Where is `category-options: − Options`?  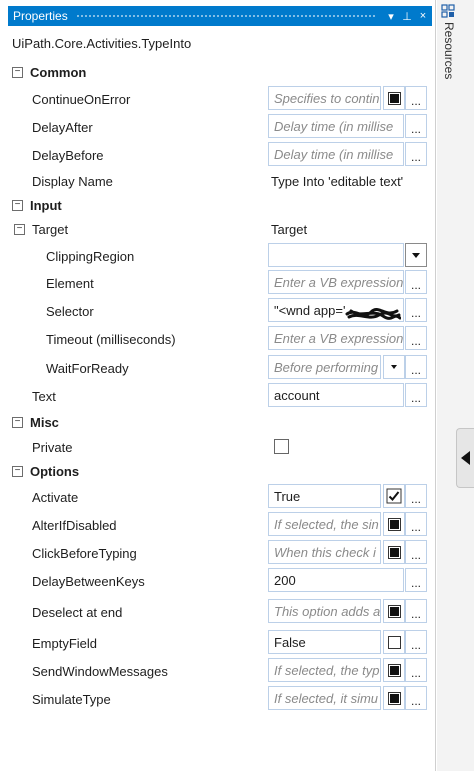 category-options: − Options is located at coordinates (218, 471).